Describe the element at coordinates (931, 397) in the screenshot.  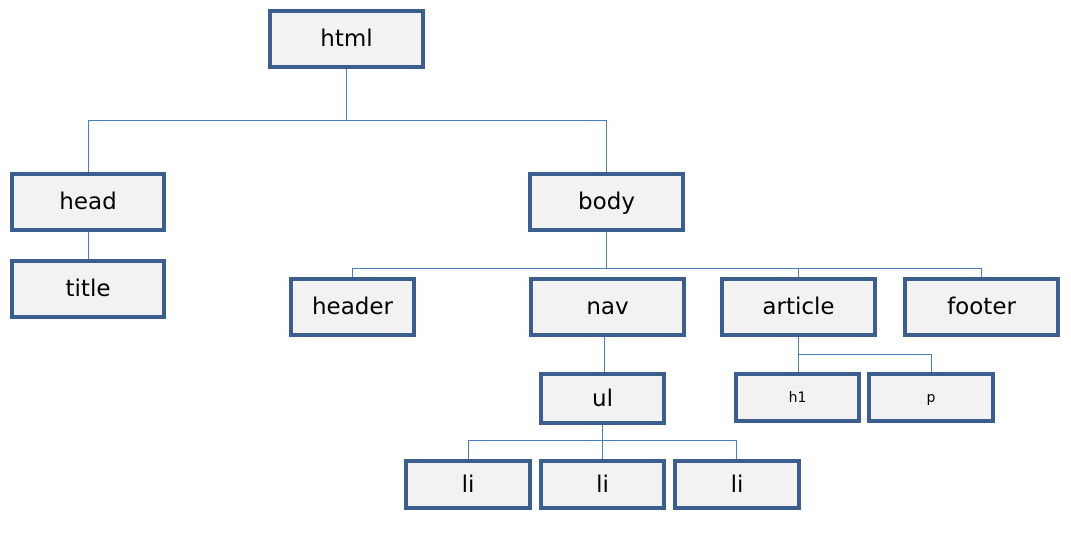
I see `node-p: p` at that location.